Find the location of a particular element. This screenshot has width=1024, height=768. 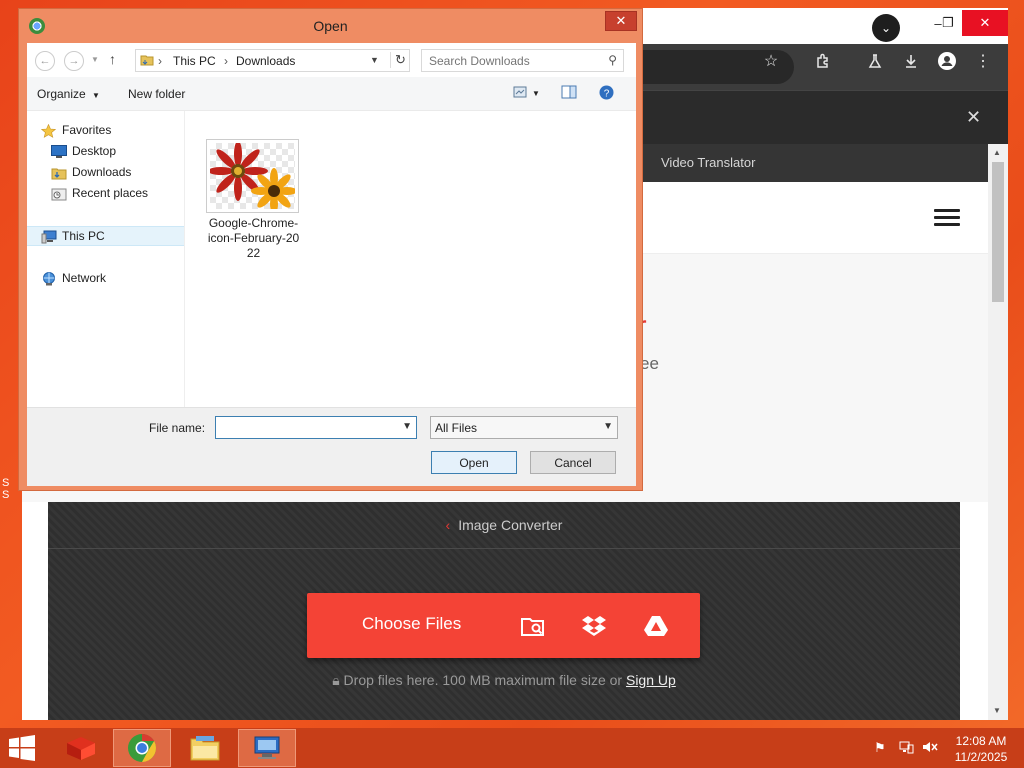

file-type-select: All Files ▼ is located at coordinates (524, 427).